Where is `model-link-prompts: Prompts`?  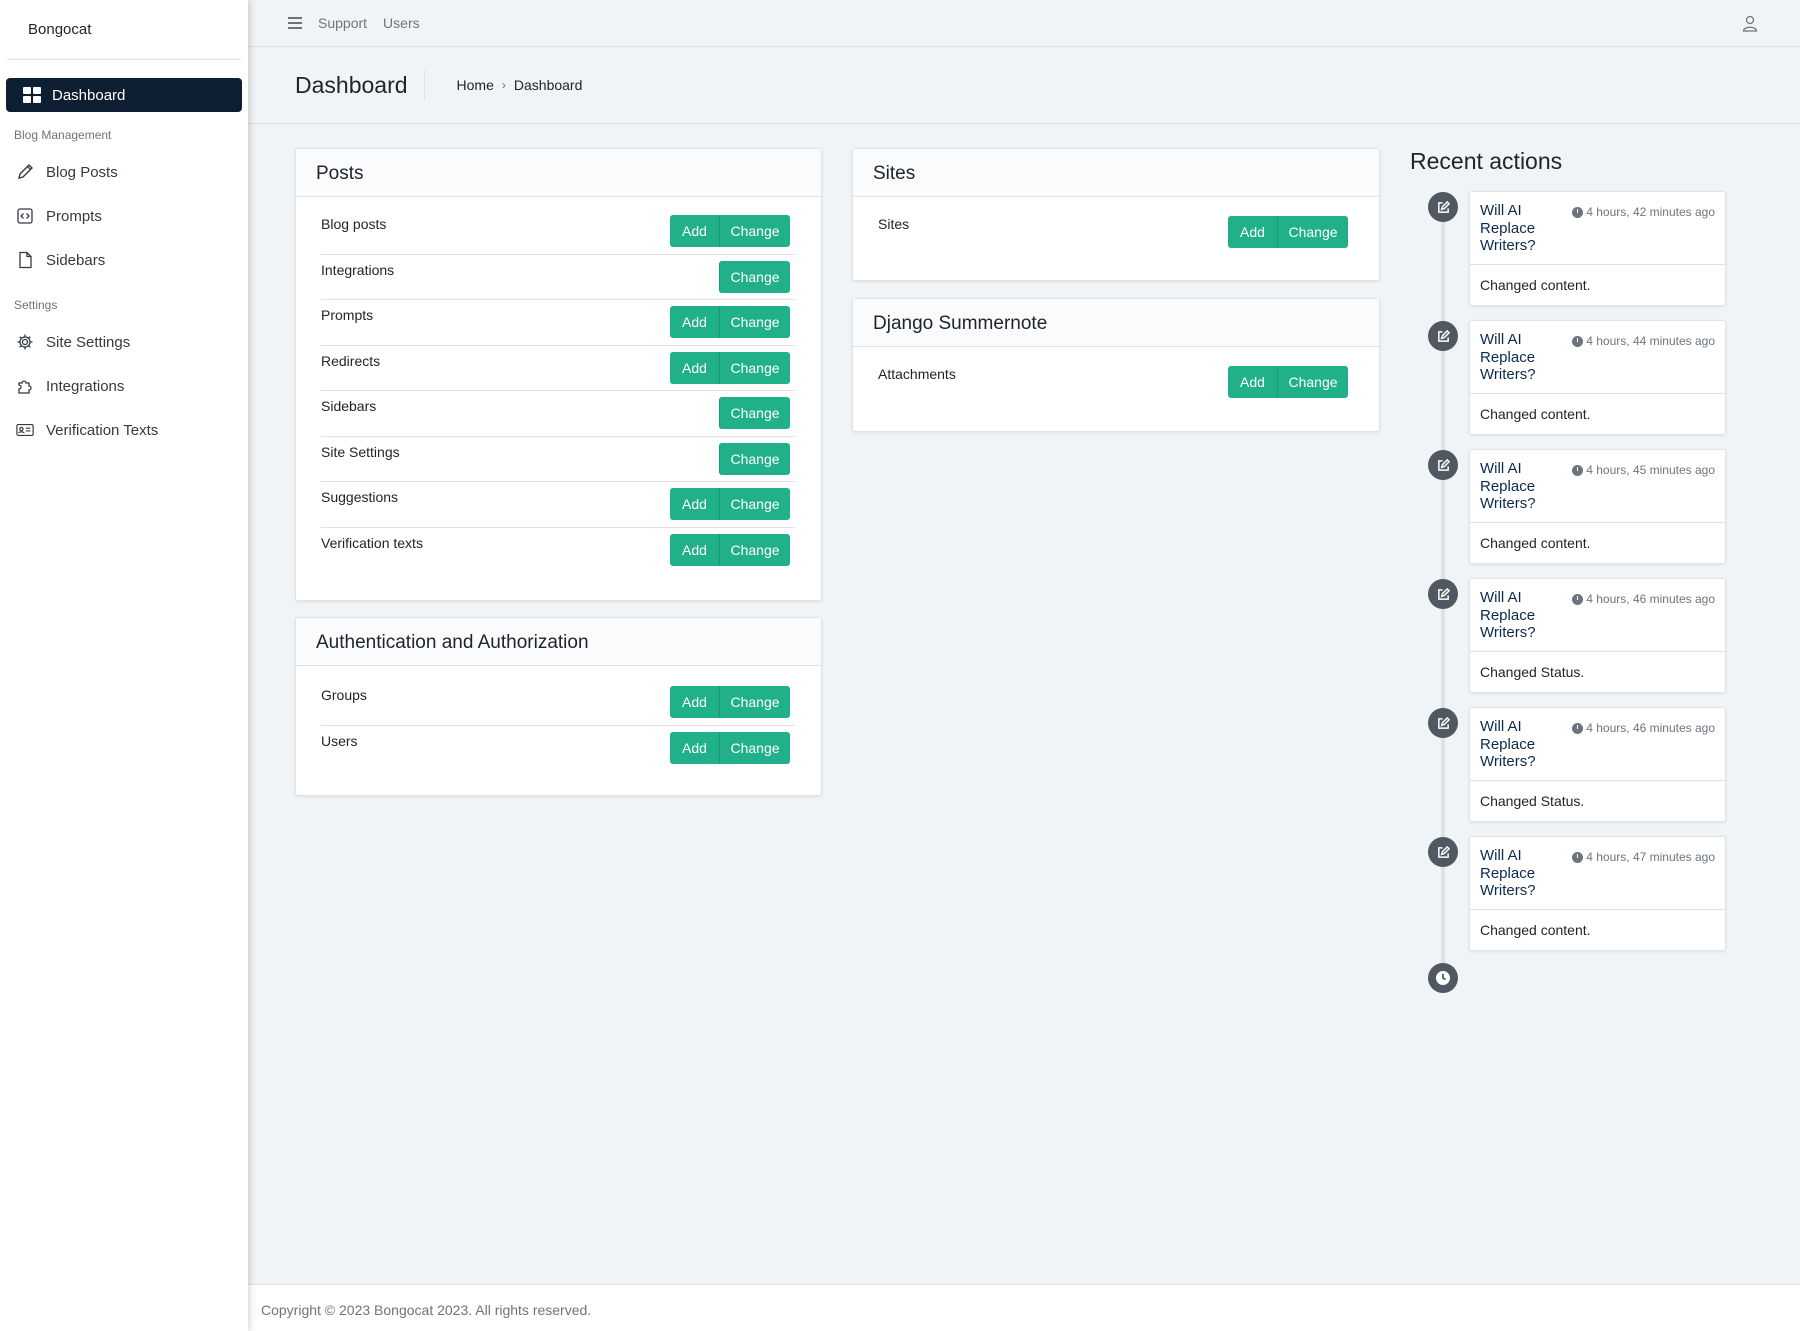
model-link-prompts: Prompts is located at coordinates (347, 315).